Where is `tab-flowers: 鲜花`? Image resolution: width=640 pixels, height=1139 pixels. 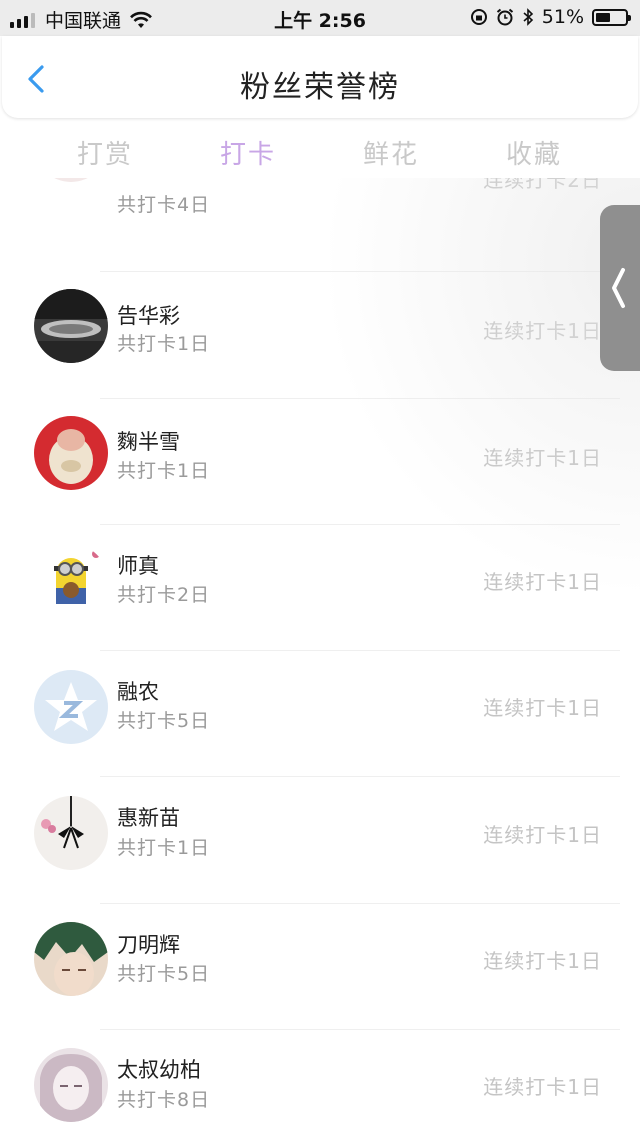
tab-flowers: 鲜花 is located at coordinates (391, 152).